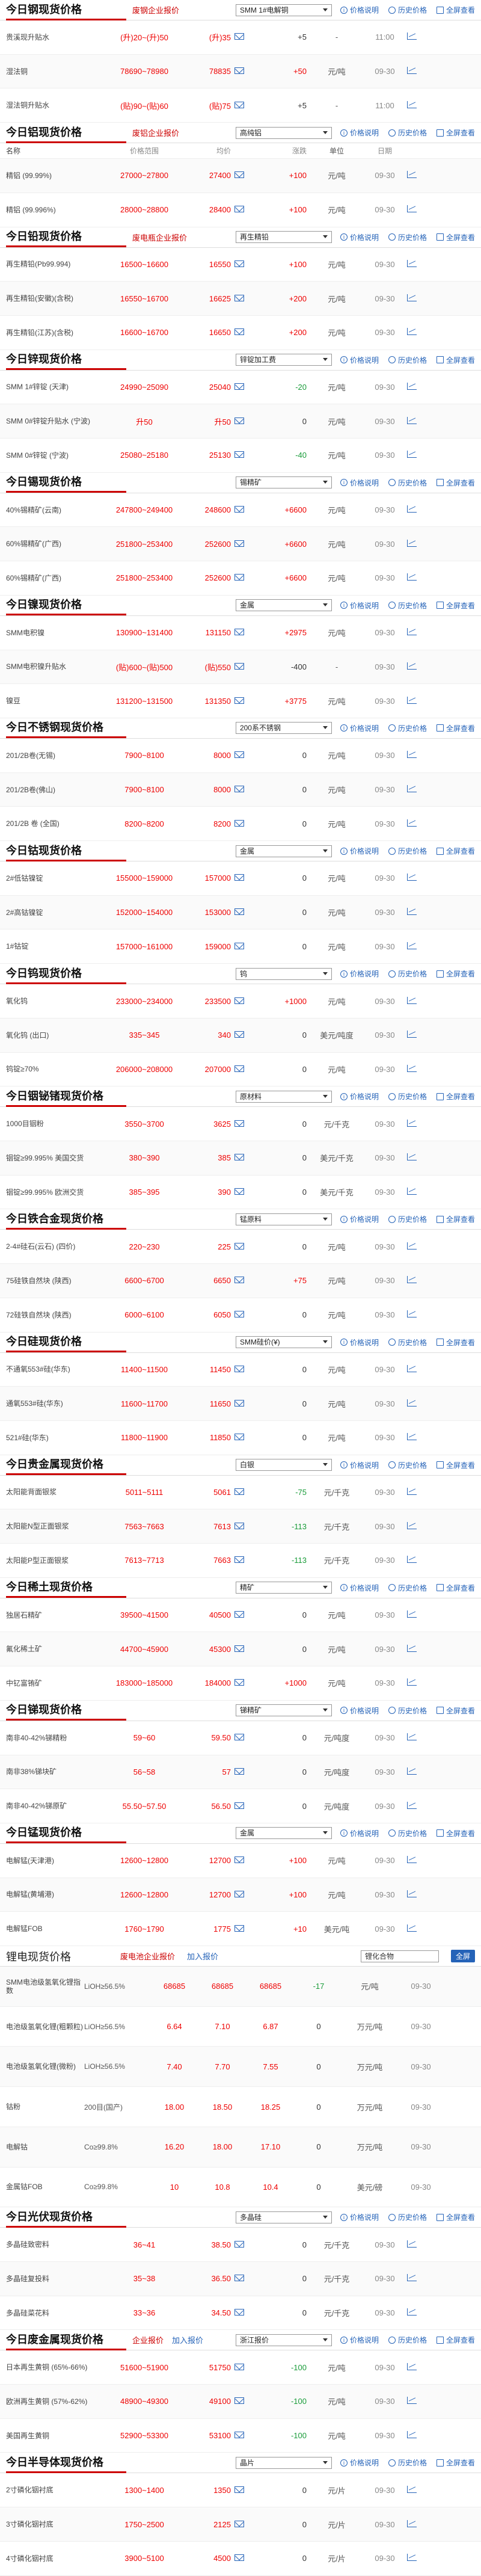 This screenshot has width=481, height=2576. Describe the element at coordinates (57, 790) in the screenshot. I see `product-name: 201/2B卷(佛山)` at that location.